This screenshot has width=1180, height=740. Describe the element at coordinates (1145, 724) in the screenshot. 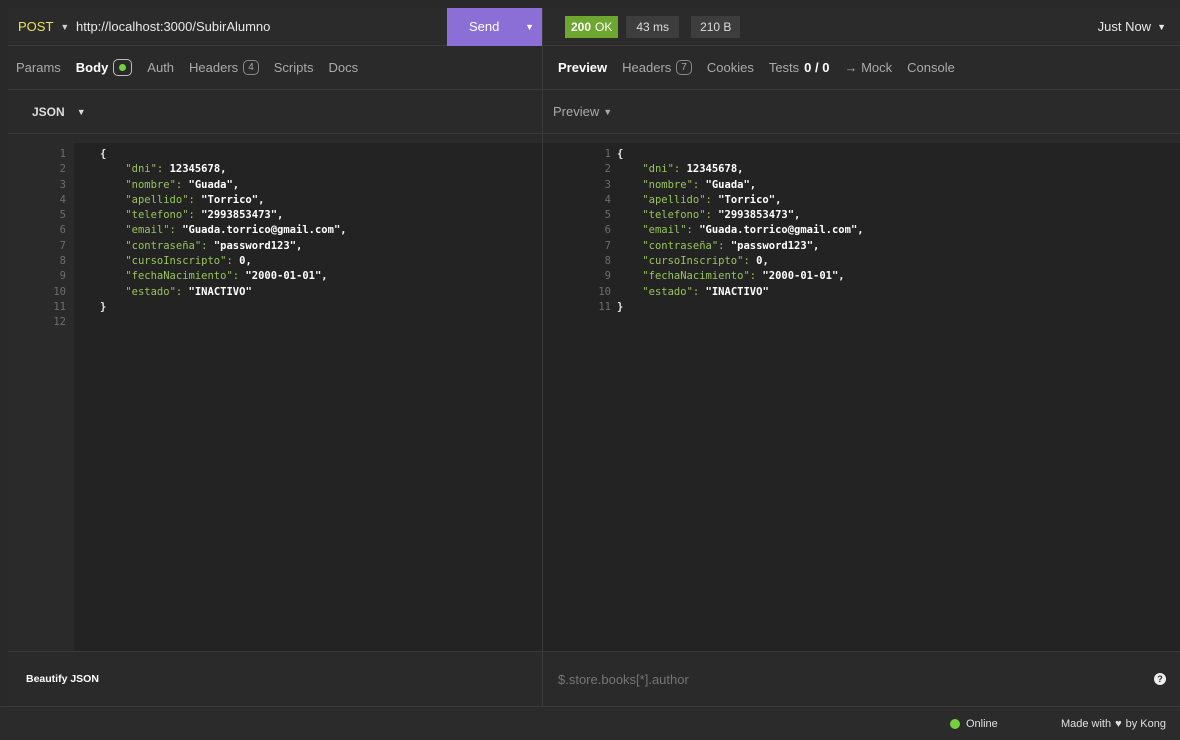

I see `made-with-suffix: by Kong` at that location.